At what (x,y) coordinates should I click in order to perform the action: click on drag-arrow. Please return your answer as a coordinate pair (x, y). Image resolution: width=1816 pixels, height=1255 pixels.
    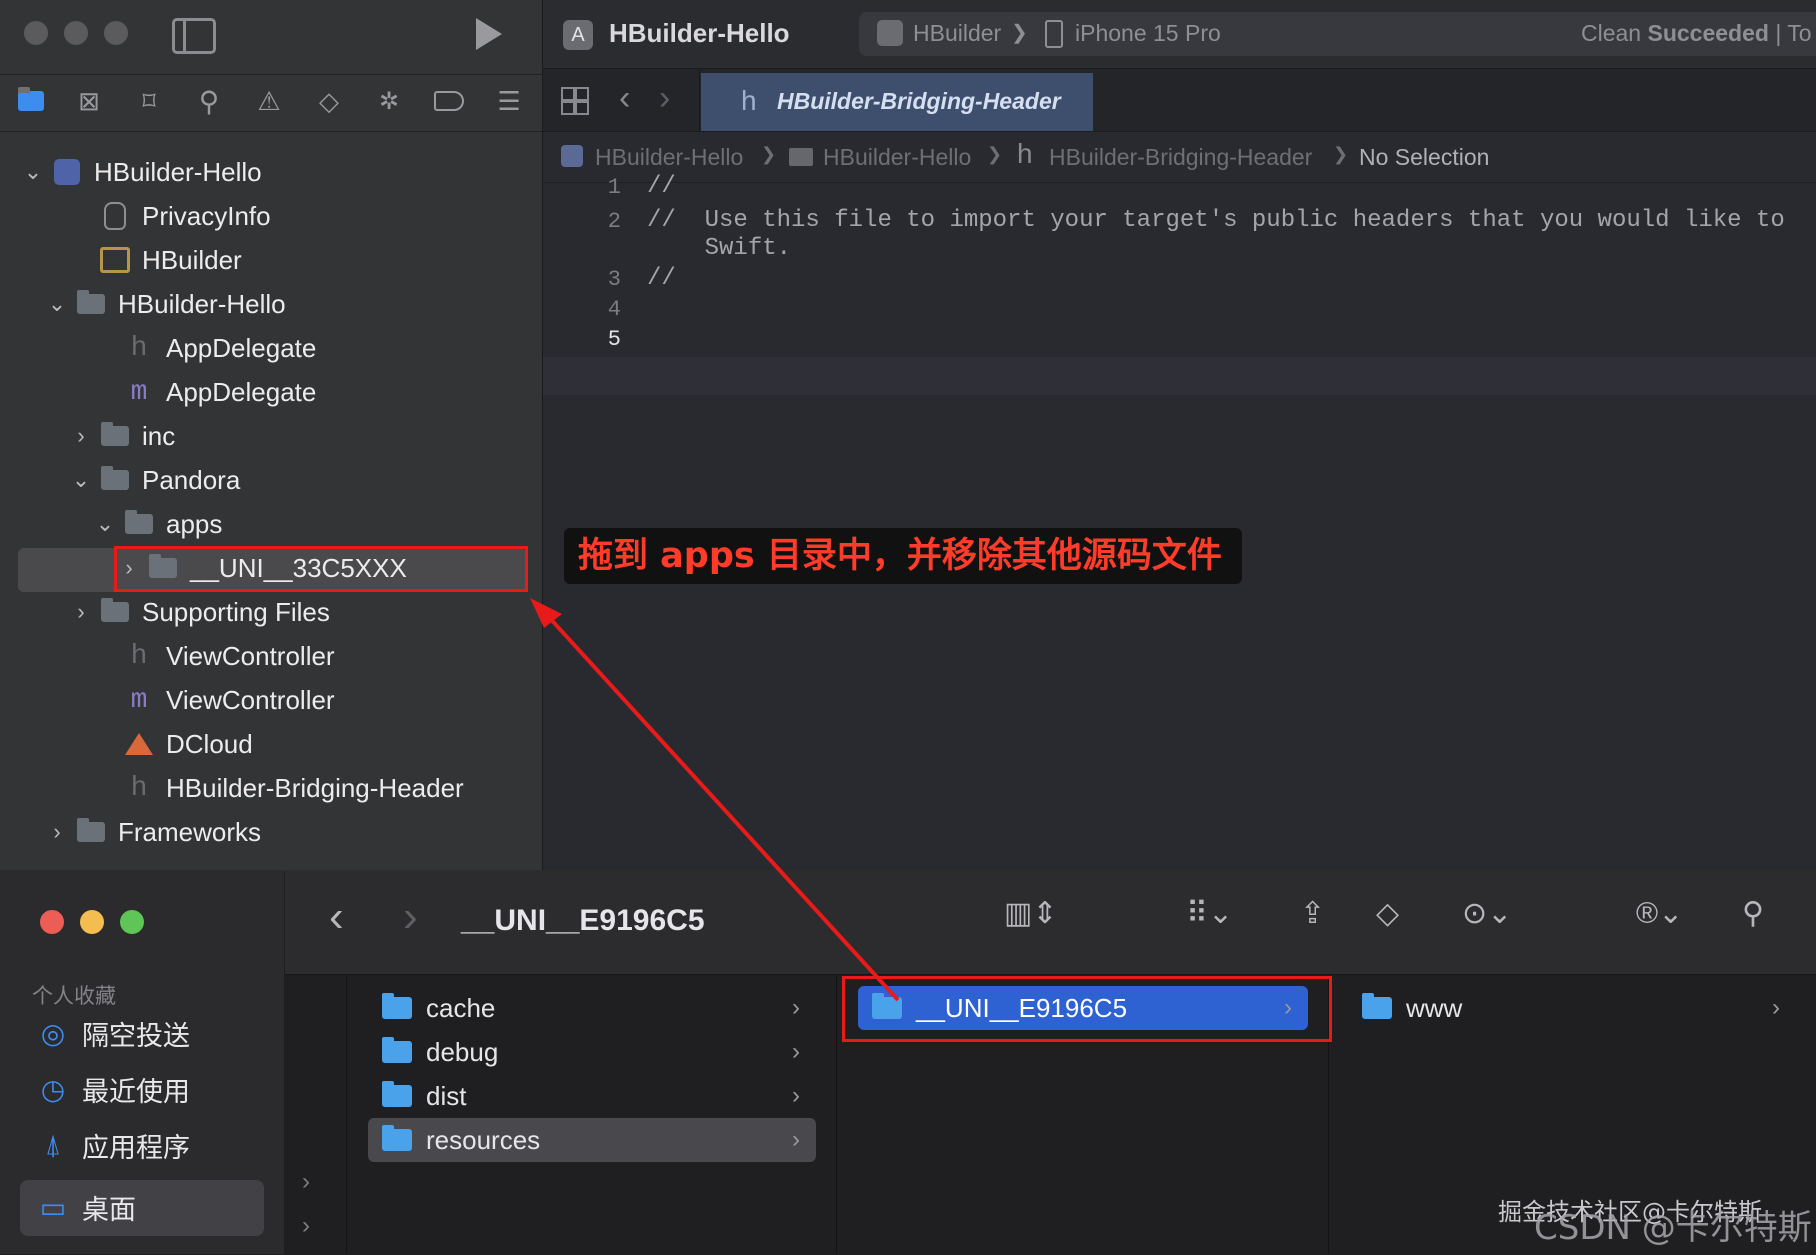
    Looking at the image, I should click on (715, 800).